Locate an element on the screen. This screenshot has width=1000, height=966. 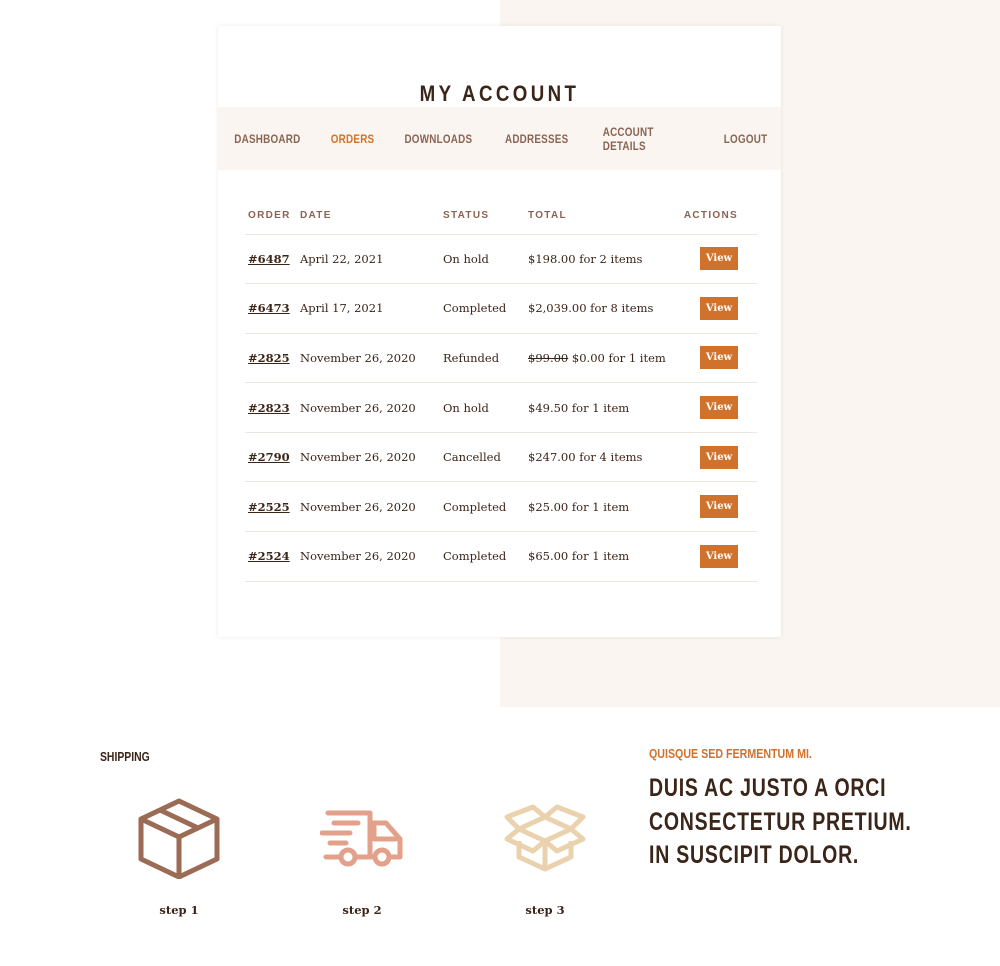
order-number-link: #2823 is located at coordinates (269, 408).